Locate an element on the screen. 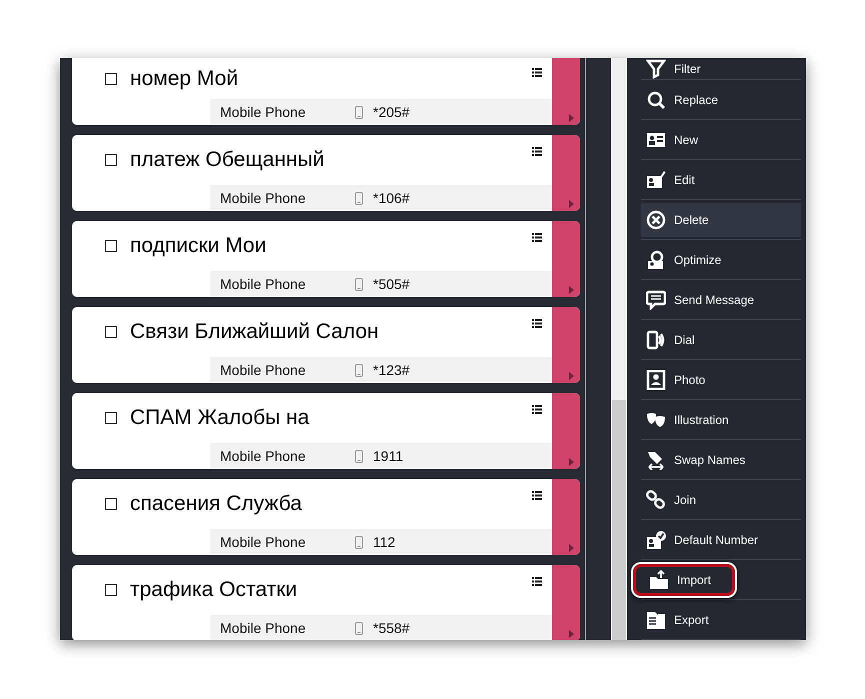 Image resolution: width=865 pixels, height=699 pixels. phone-number: 112 is located at coordinates (384, 542).